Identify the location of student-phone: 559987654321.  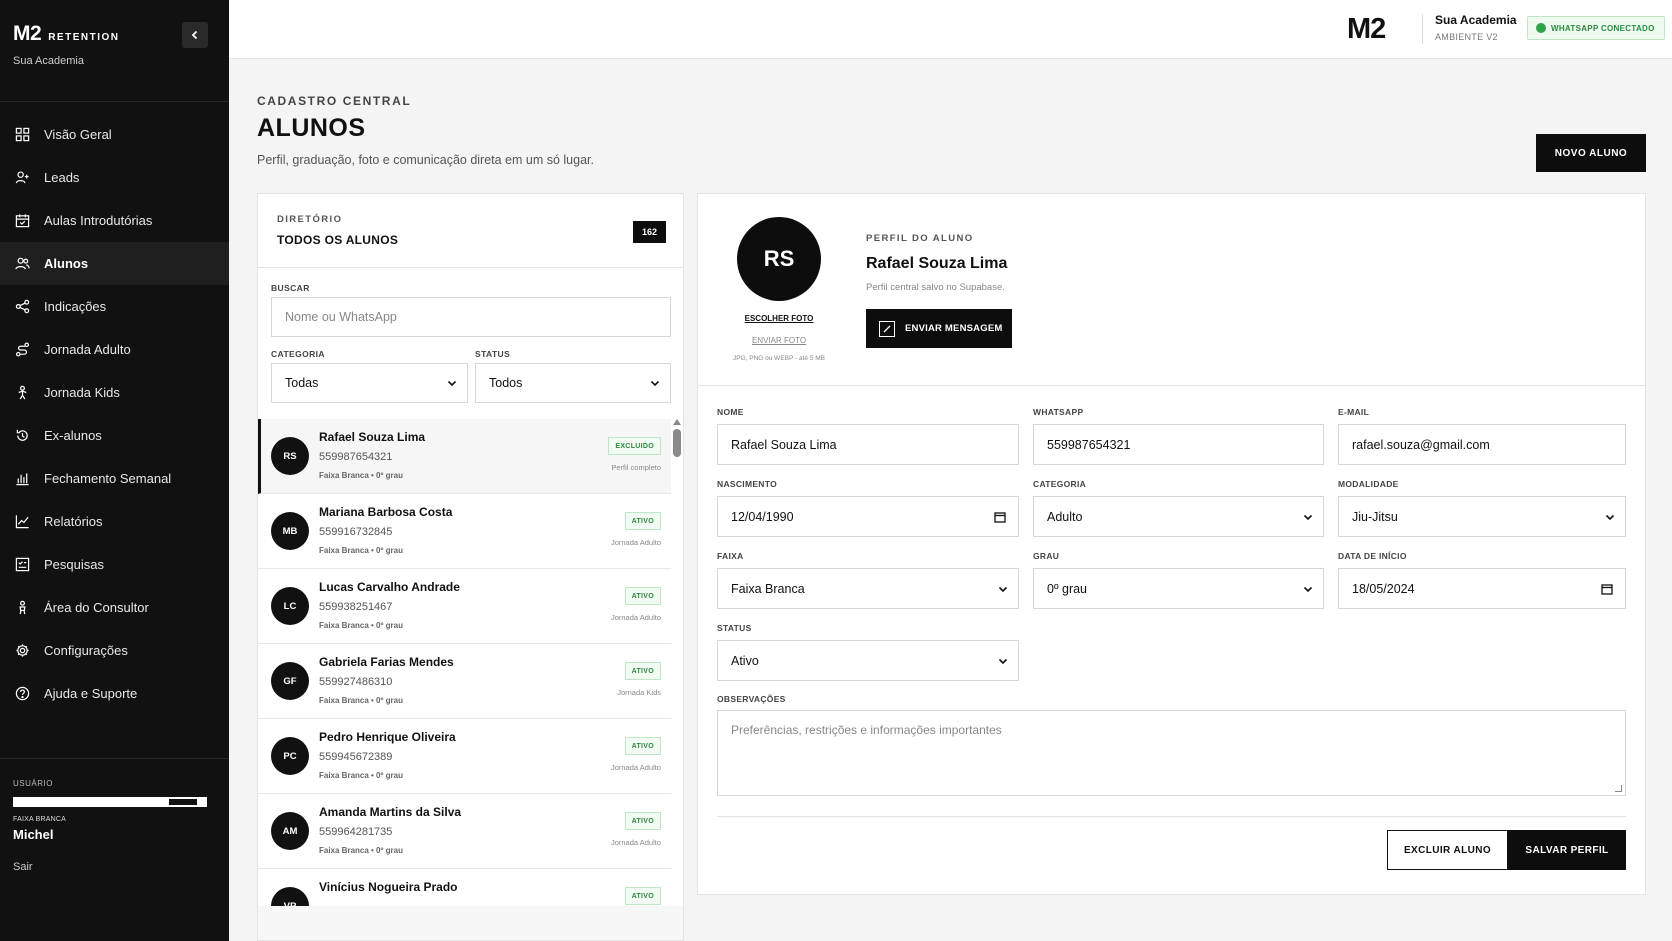
(356, 457).